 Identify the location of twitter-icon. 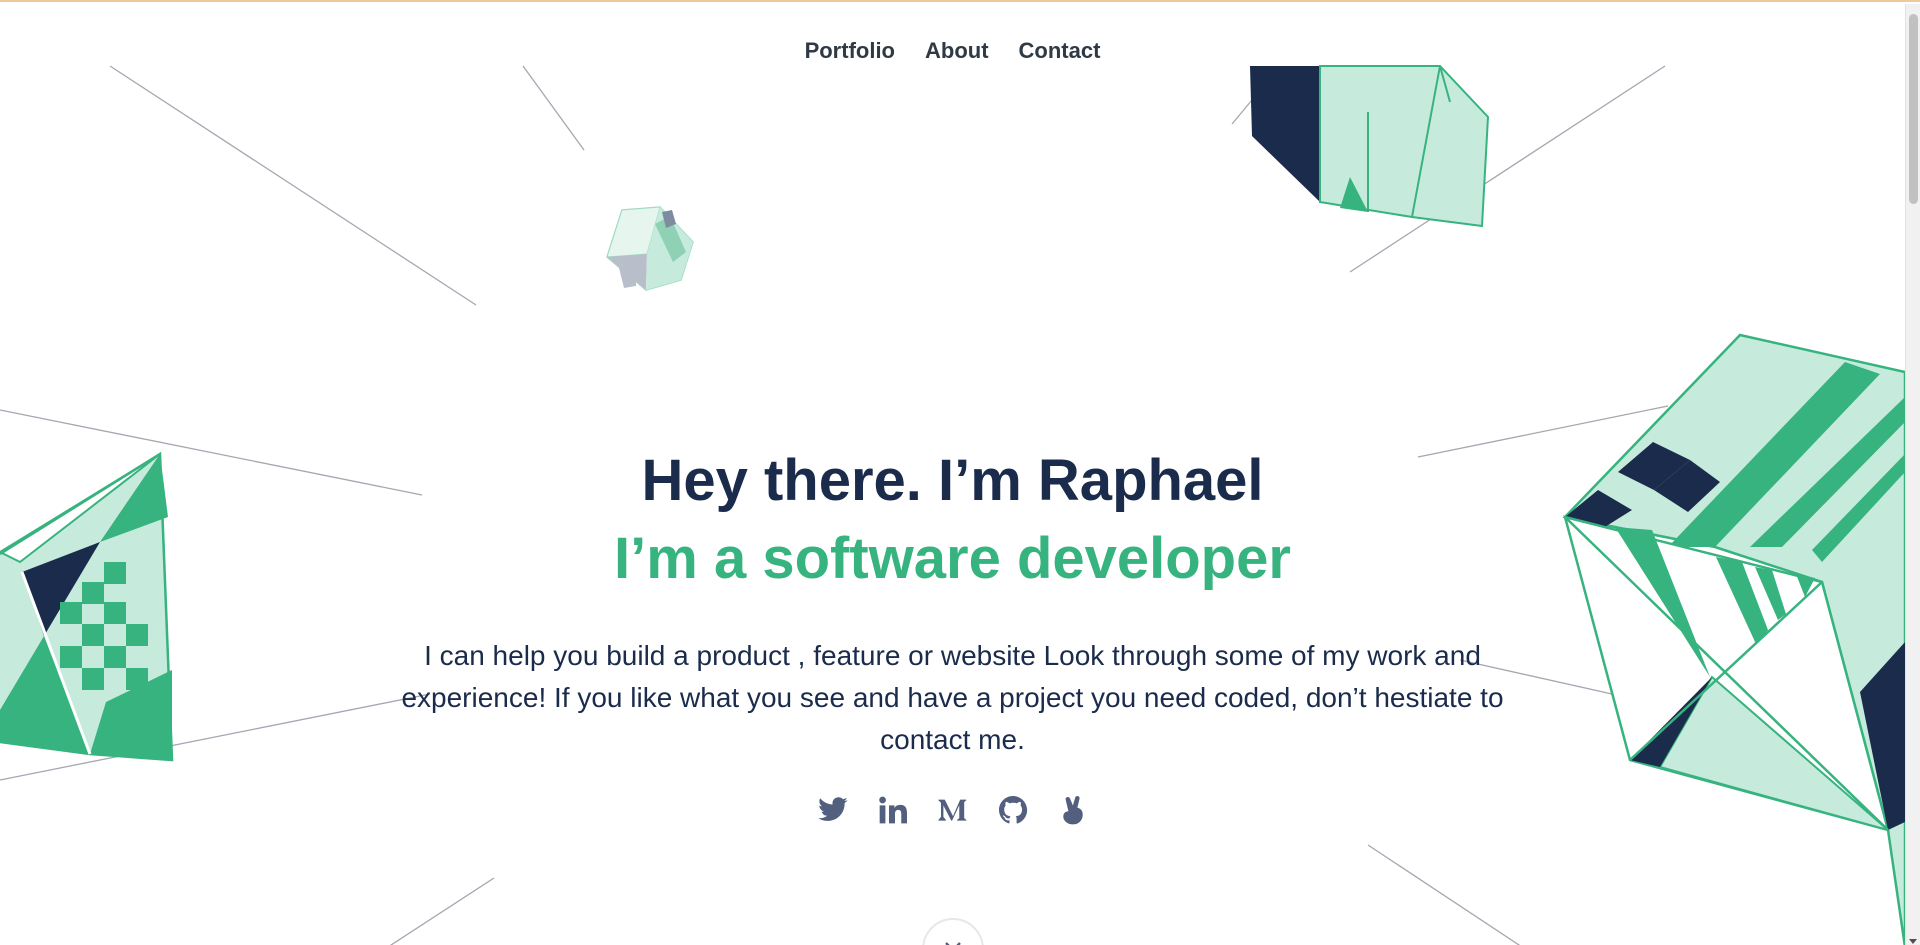
(832, 809).